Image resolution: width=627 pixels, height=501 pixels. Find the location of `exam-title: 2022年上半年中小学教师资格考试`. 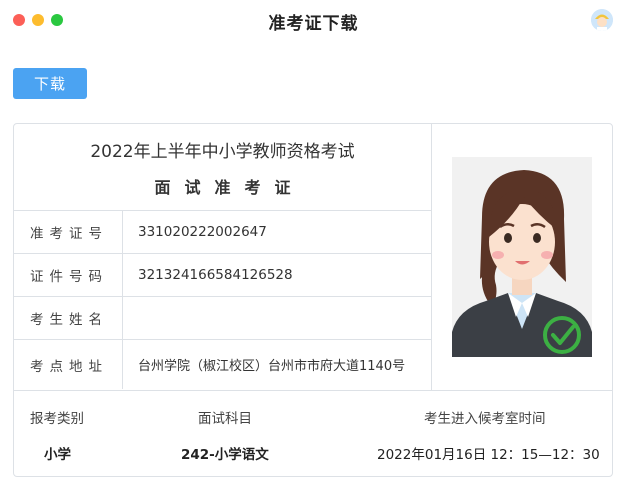

exam-title: 2022年上半年中小学教师资格考试 is located at coordinates (222, 152).